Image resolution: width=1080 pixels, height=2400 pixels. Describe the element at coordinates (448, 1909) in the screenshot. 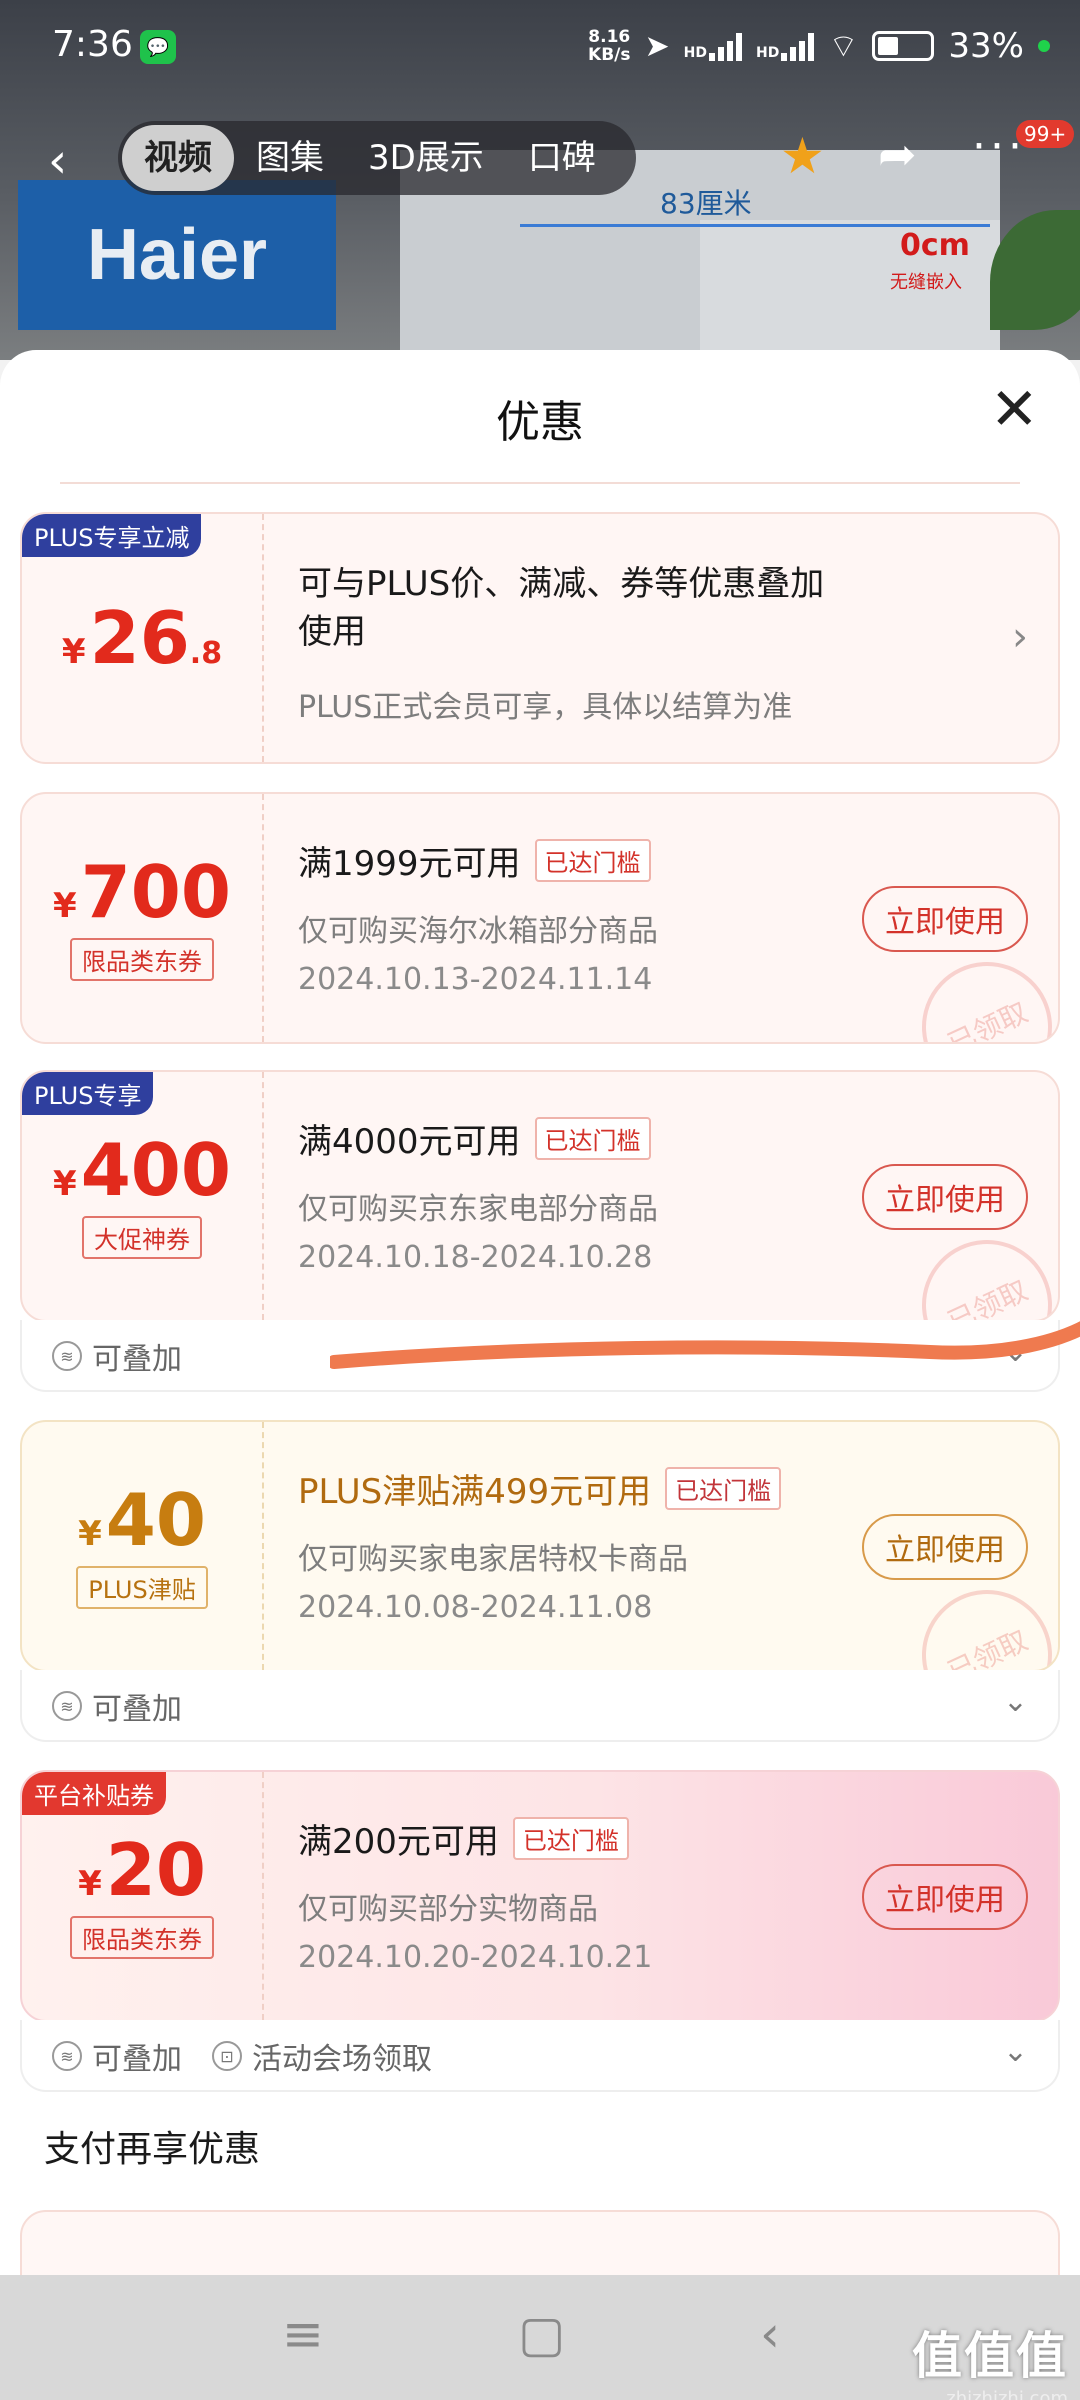

I see `coupon-scope: 仅可购买部分实物商品` at that location.